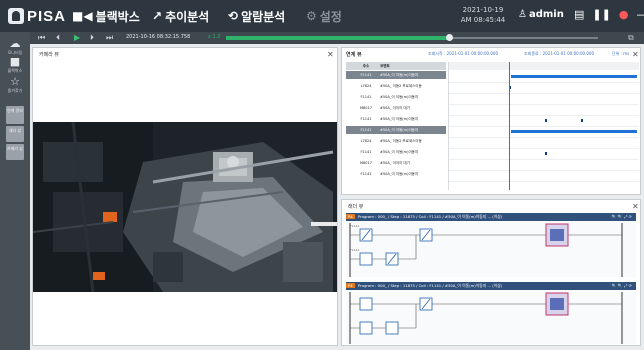  I want to click on sidebar-item-blackbox: ■ 블랙박스, so click(15, 65).